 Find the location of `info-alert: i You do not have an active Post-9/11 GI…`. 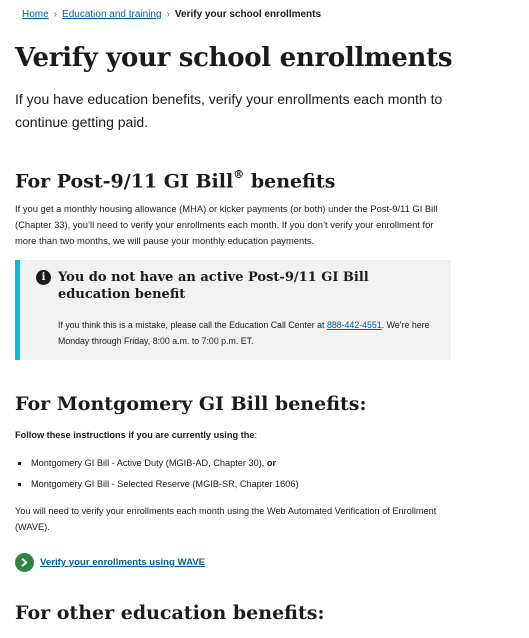

info-alert: i You do not have an active Post-9/11 GI… is located at coordinates (233, 310).